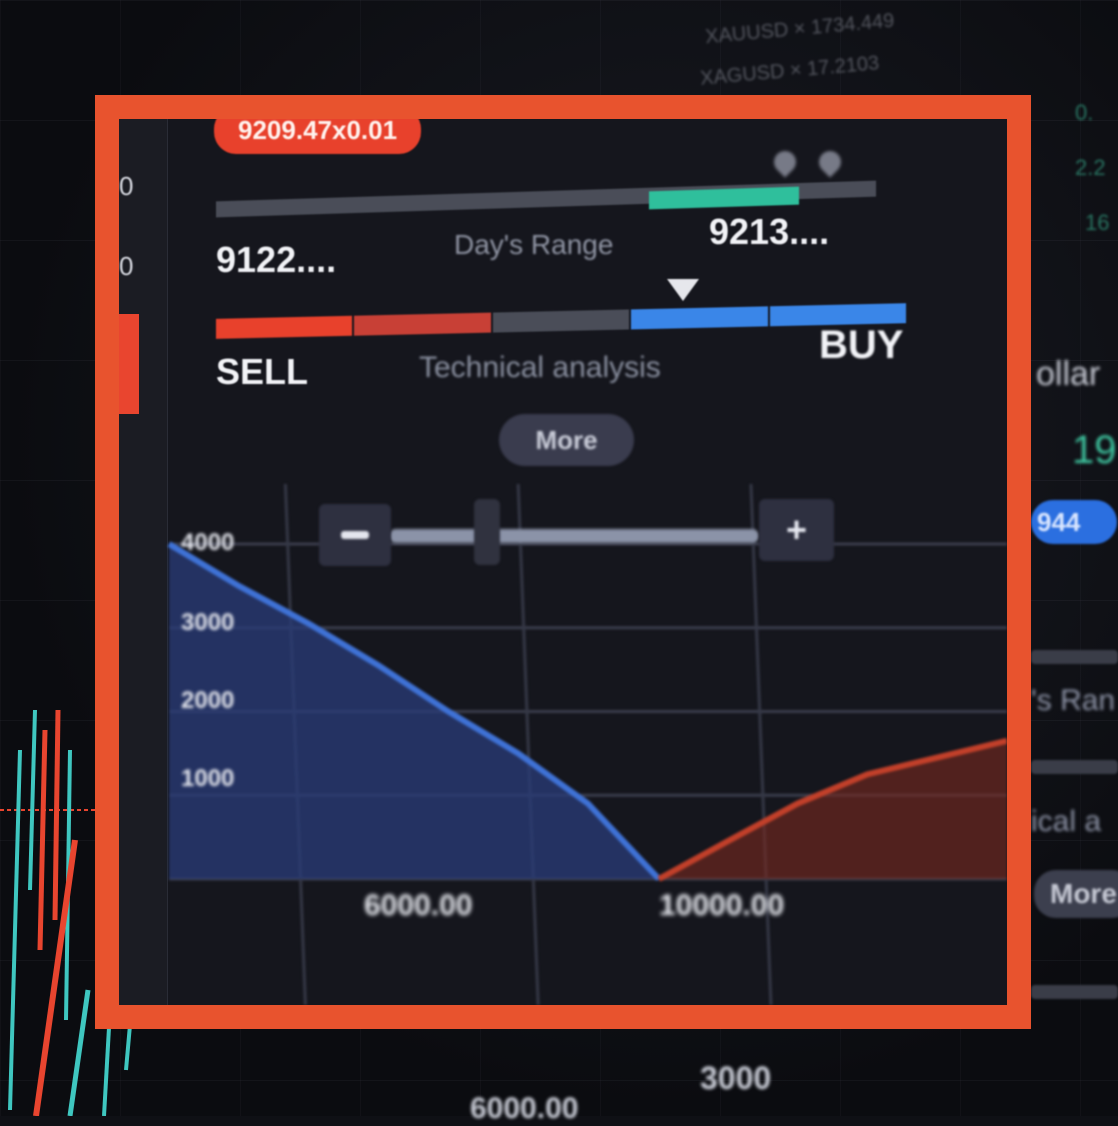 The width and height of the screenshot is (1118, 1126). What do you see at coordinates (722, 905) in the screenshot?
I see `x-tick-label: 10000.00` at bounding box center [722, 905].